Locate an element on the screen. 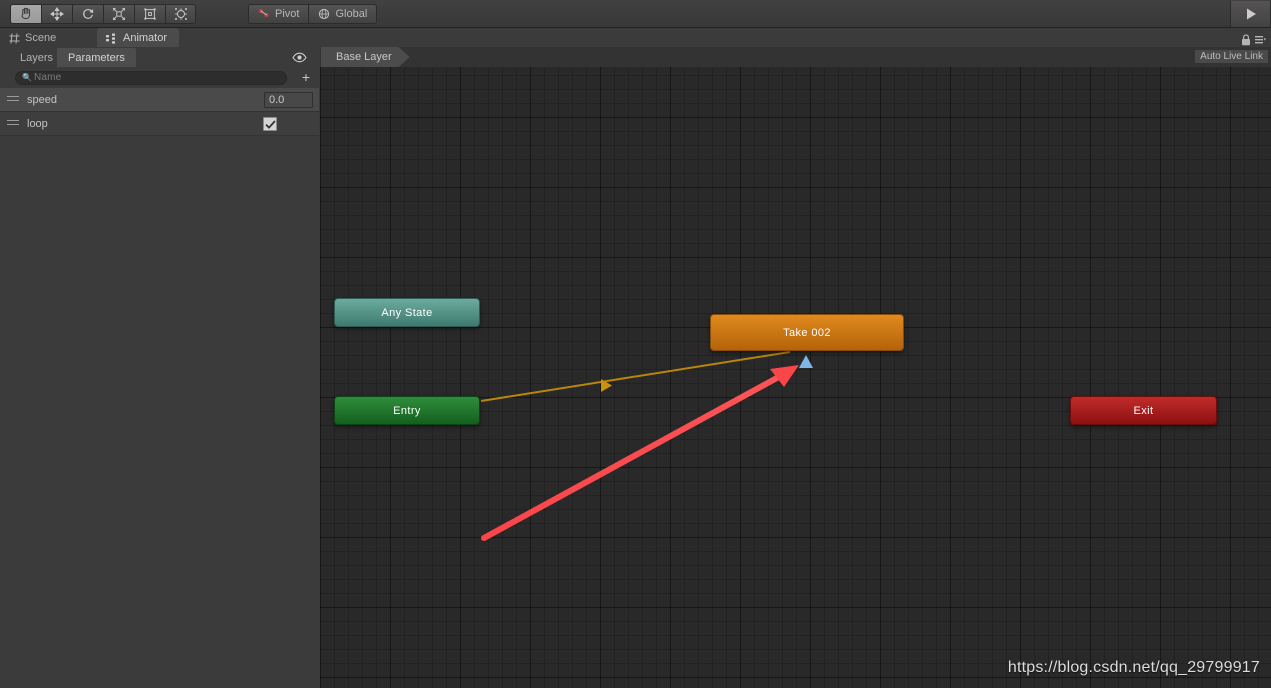  breadcrumb-base-layer-label: Base Layer is located at coordinates (364, 57).